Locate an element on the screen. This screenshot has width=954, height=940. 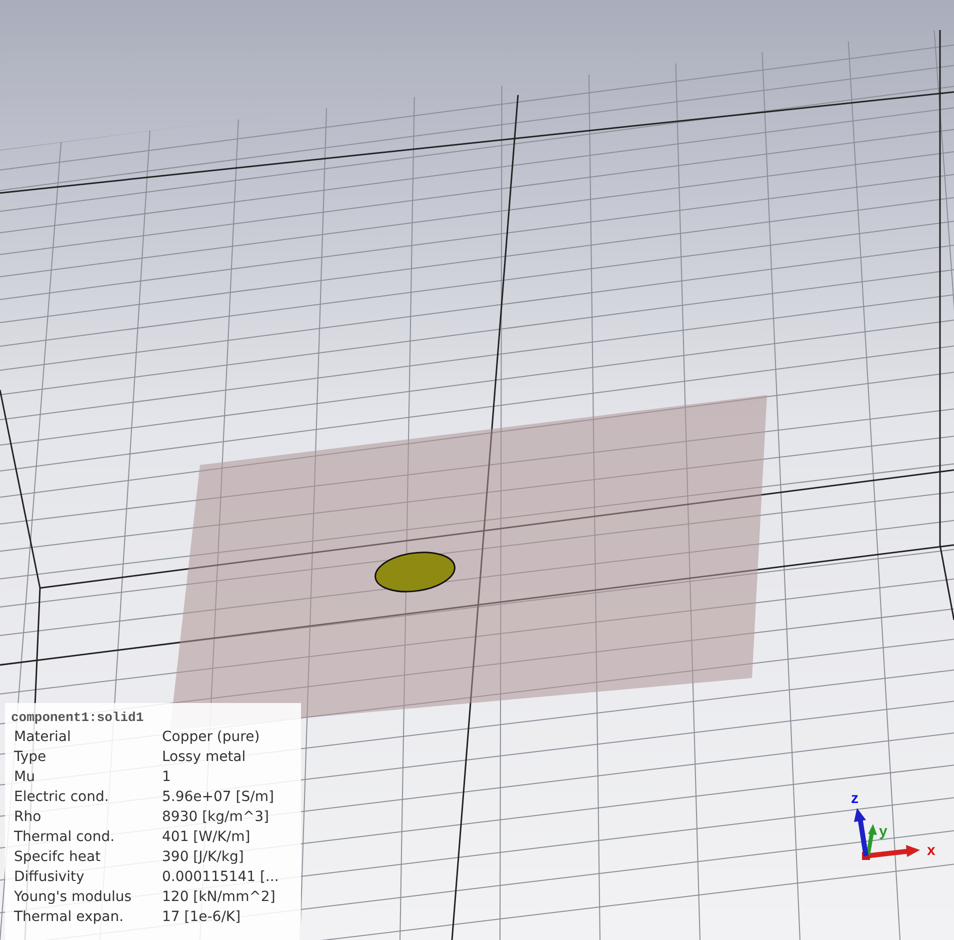
property-value: 120 [kN/mm^2] is located at coordinates (219, 897).